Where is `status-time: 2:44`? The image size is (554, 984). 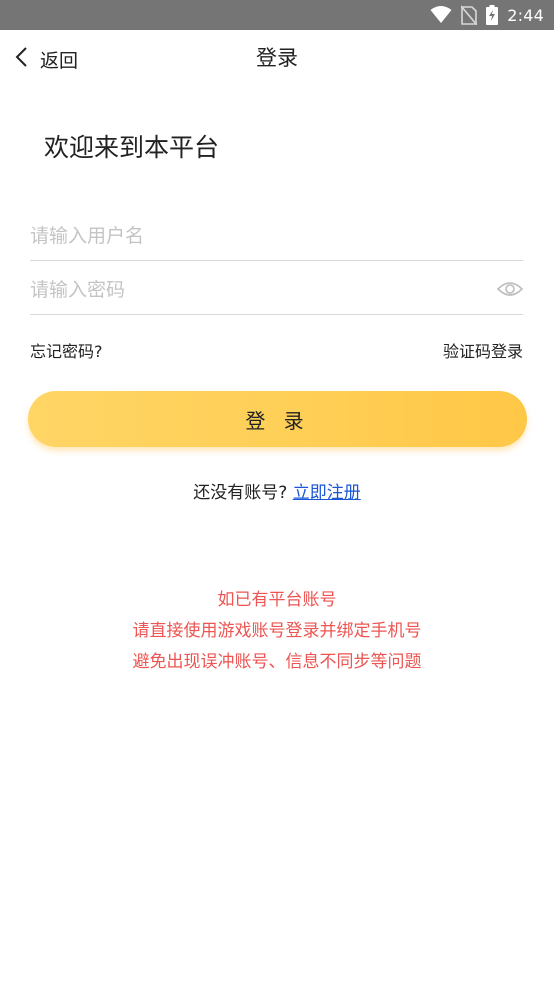 status-time: 2:44 is located at coordinates (525, 15).